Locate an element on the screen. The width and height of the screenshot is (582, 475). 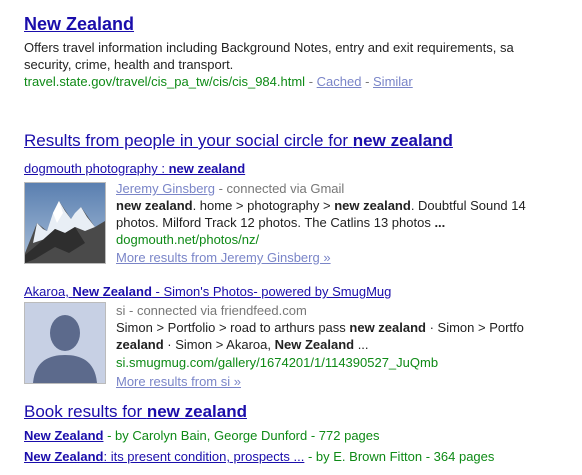
social-item2-author-line: si - connected via friendfeed.com is located at coordinates (211, 310).